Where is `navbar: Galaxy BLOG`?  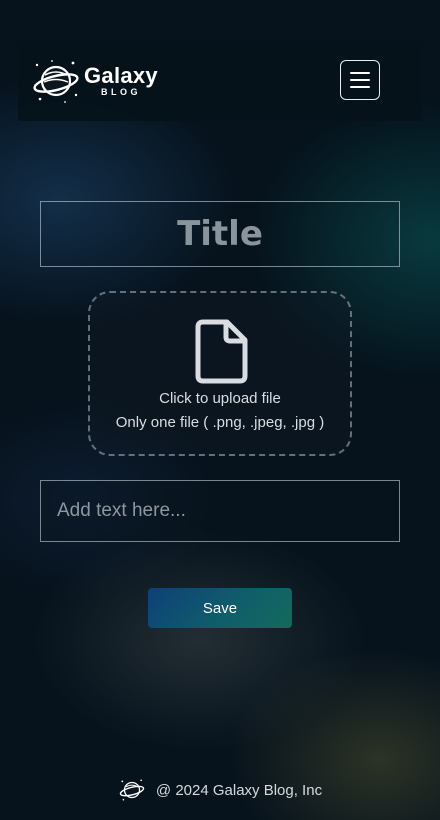
navbar: Galaxy BLOG is located at coordinates (220, 81).